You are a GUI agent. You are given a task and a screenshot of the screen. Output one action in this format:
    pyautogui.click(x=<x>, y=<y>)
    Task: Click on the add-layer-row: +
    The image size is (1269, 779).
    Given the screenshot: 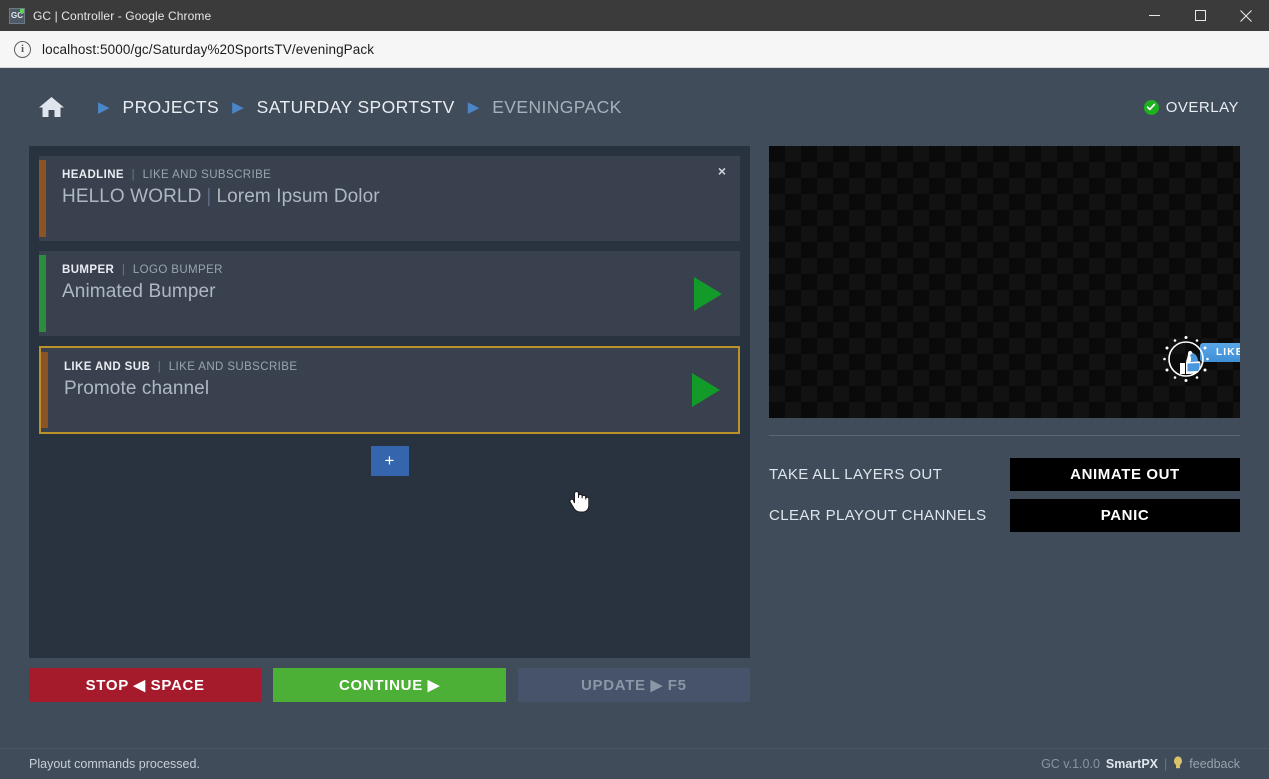 What is the action you would take?
    pyautogui.click(x=389, y=461)
    